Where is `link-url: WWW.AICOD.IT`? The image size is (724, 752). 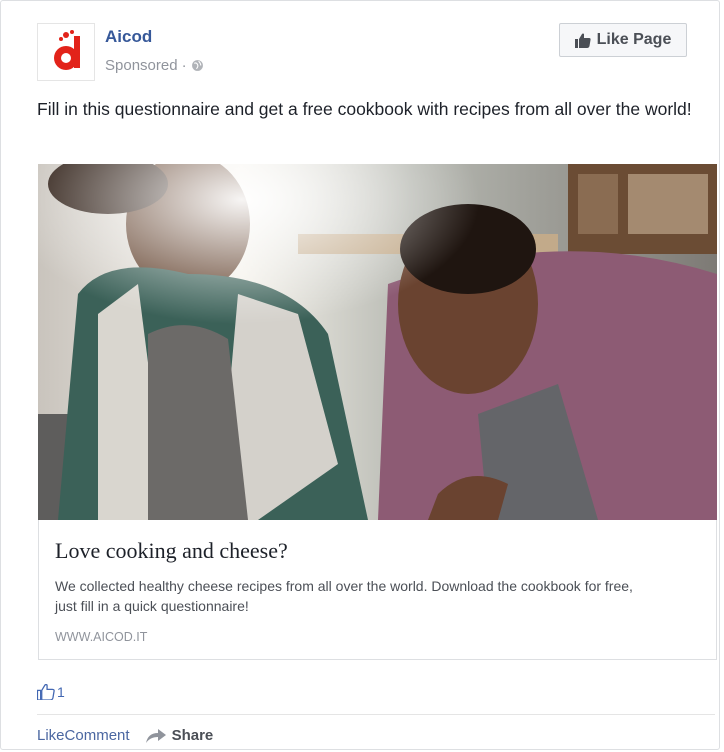 link-url: WWW.AICOD.IT is located at coordinates (101, 637).